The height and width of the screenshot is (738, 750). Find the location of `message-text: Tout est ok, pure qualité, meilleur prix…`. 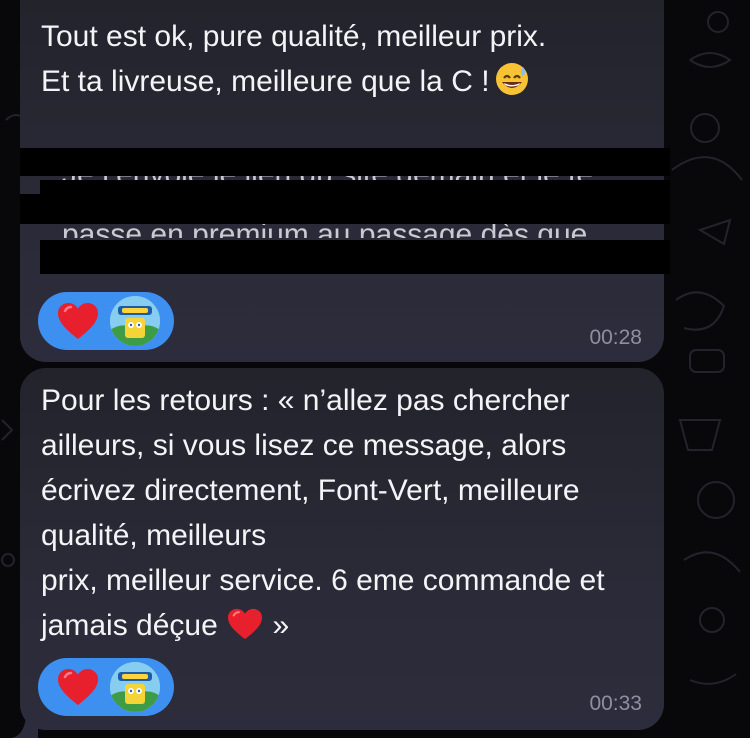

message-text: Tout est ok, pure qualité, meilleur prix… is located at coordinates (294, 59).